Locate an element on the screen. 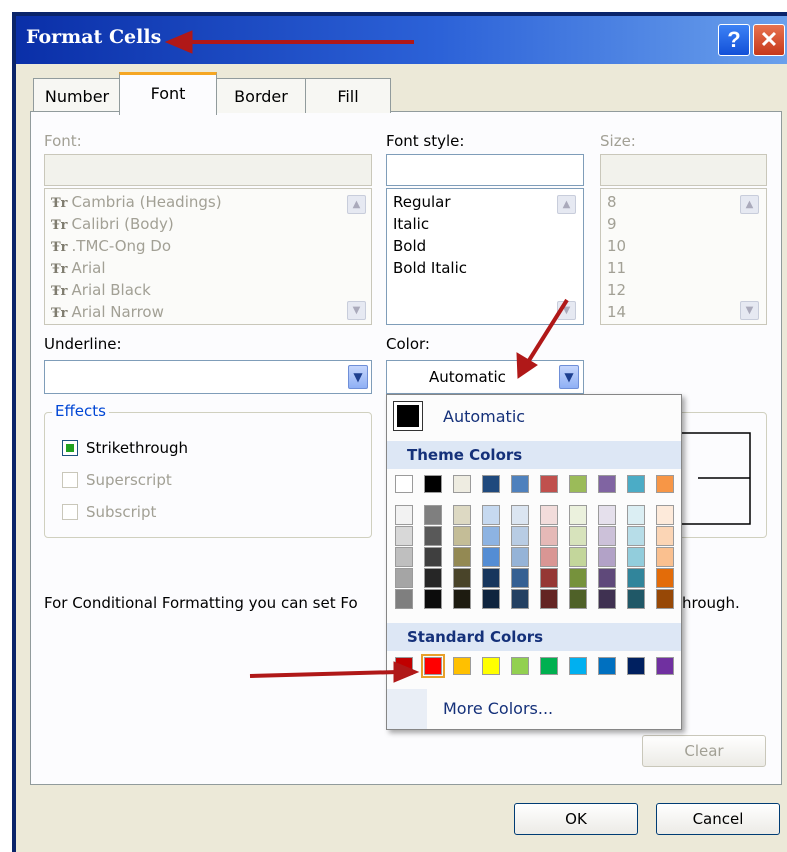  font-input is located at coordinates (208, 170).